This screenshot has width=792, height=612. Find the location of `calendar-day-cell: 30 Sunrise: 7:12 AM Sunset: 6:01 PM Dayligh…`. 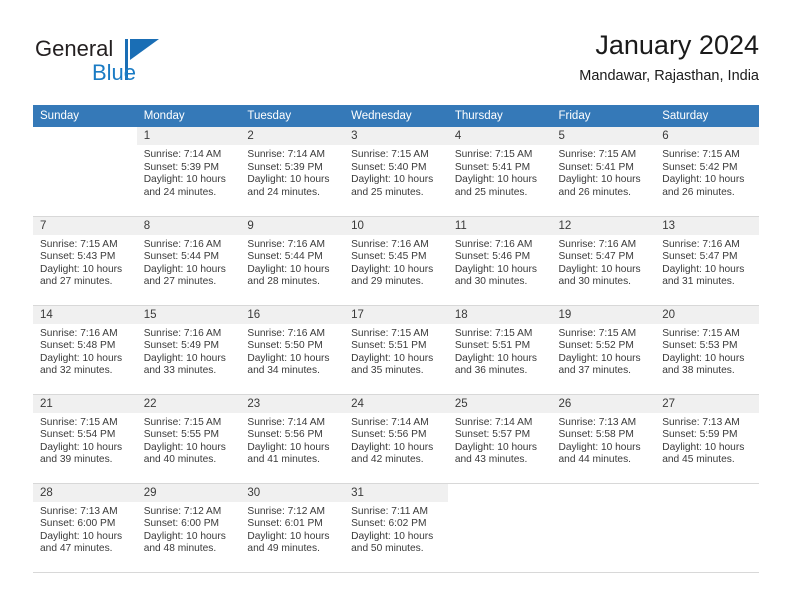

calendar-day-cell: 30 Sunrise: 7:12 AM Sunset: 6:01 PM Dayligh… is located at coordinates (292, 528).